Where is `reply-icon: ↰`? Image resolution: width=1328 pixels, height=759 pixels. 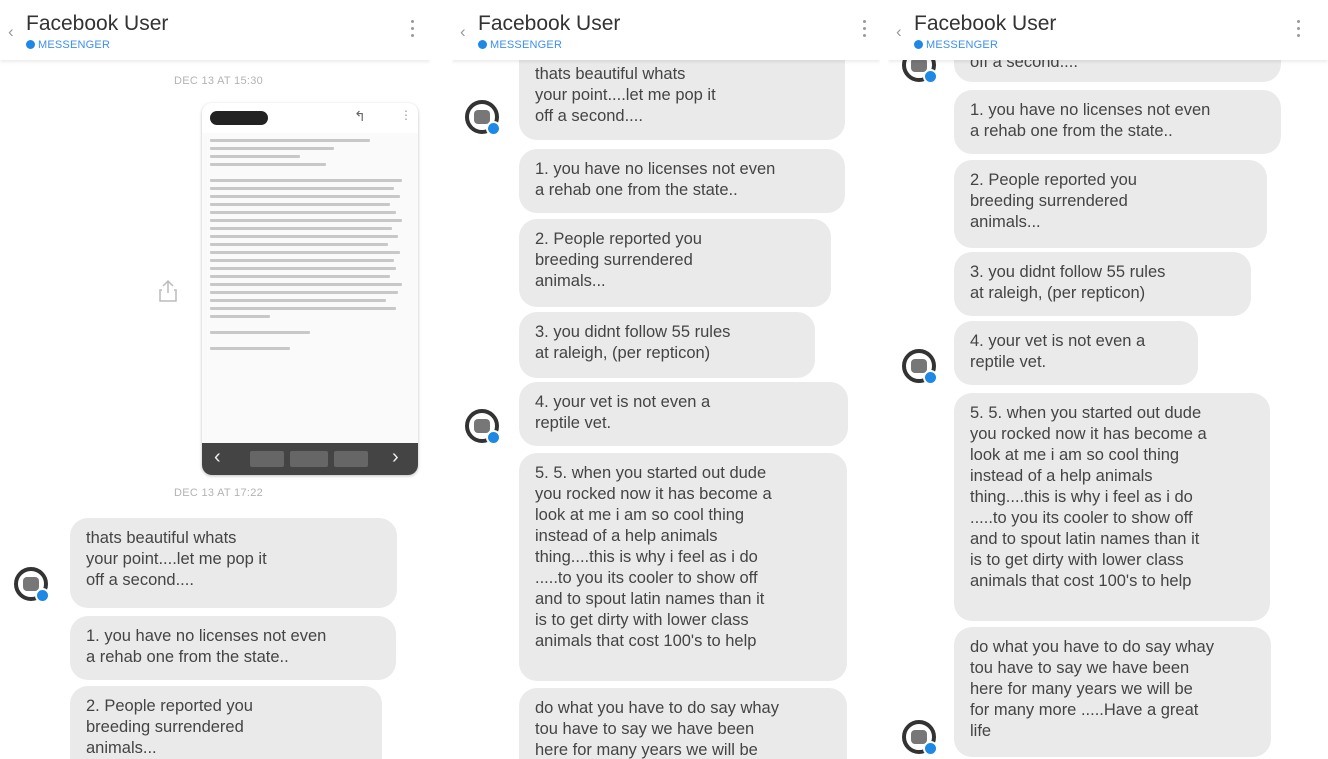 reply-icon: ↰ is located at coordinates (360, 116).